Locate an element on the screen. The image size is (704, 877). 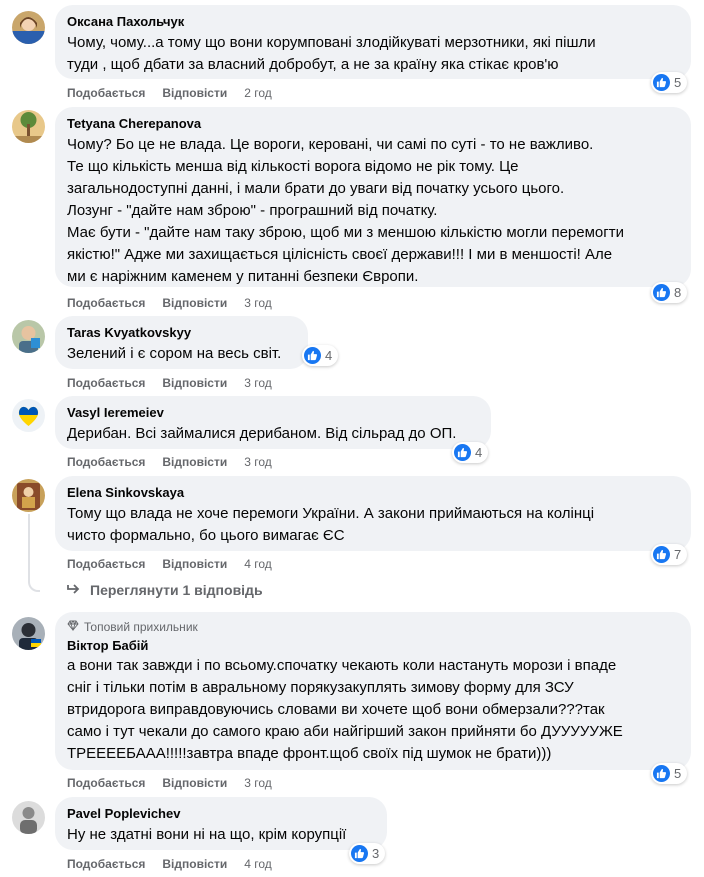
view-replies-link: Переглянути 1 відповідь is located at coordinates (165, 590).